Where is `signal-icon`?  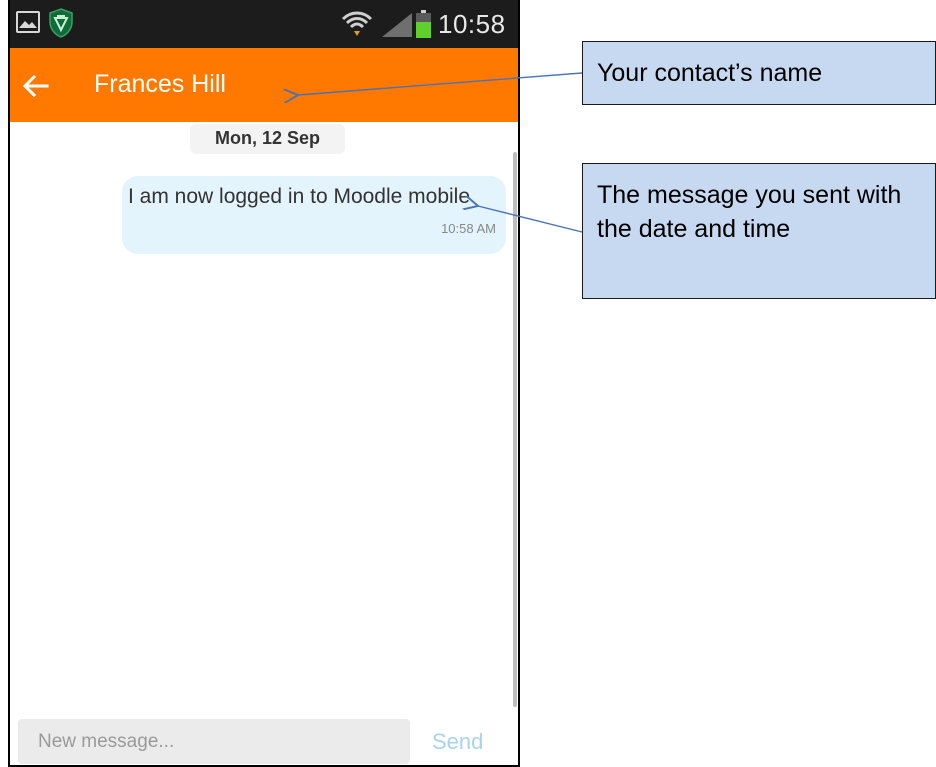 signal-icon is located at coordinates (397, 25).